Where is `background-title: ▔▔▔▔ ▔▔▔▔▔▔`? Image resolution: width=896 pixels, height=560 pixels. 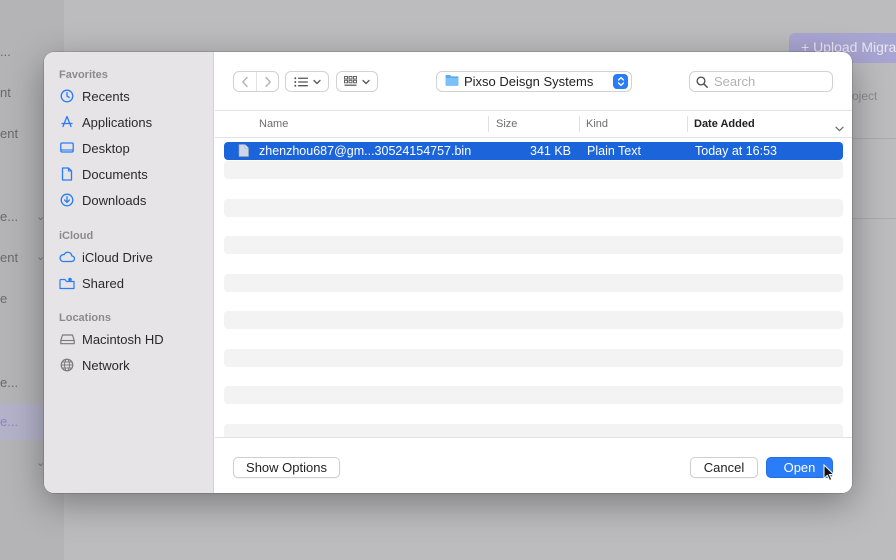
background-title: ▔▔▔▔ ▔▔▔▔▔▔ is located at coordinates (162, 5).